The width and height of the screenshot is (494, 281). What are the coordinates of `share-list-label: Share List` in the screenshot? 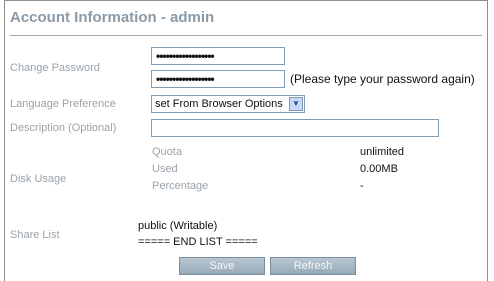 It's located at (35, 235).